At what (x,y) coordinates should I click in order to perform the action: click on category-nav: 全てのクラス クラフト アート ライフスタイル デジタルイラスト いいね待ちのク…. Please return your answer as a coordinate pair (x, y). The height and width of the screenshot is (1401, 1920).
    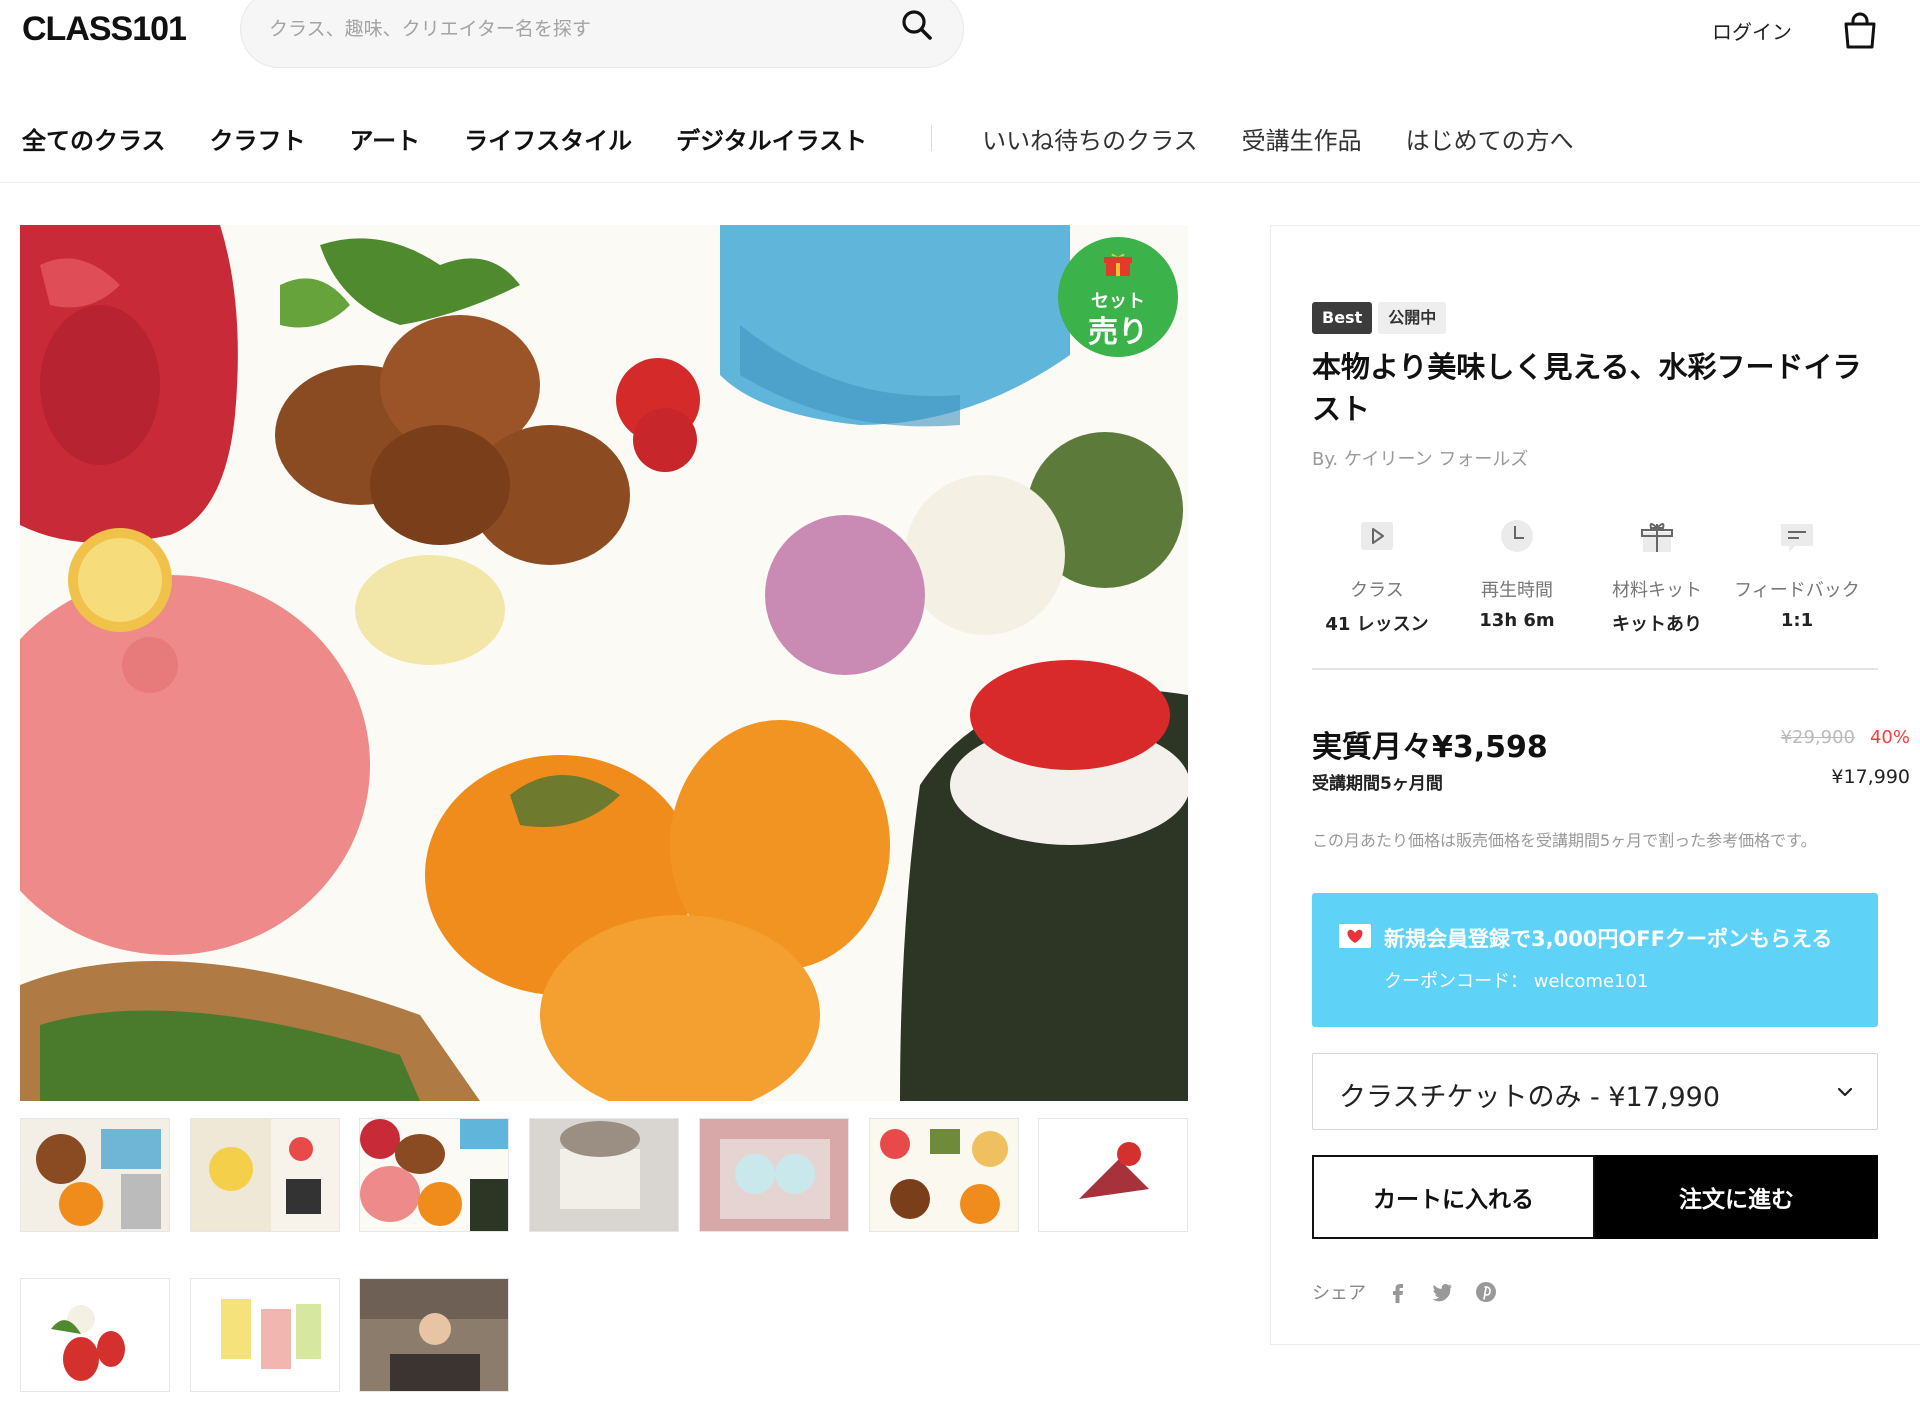
    Looking at the image, I should click on (820, 138).